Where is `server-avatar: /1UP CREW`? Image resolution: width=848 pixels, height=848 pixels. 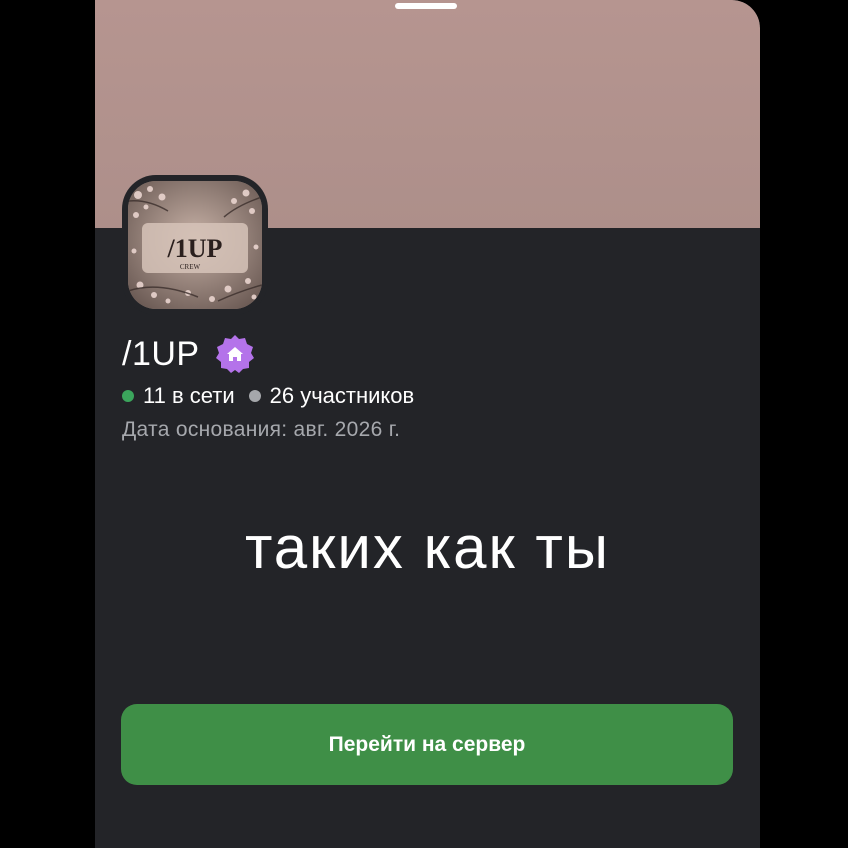
server-avatar: /1UP CREW is located at coordinates (195, 245).